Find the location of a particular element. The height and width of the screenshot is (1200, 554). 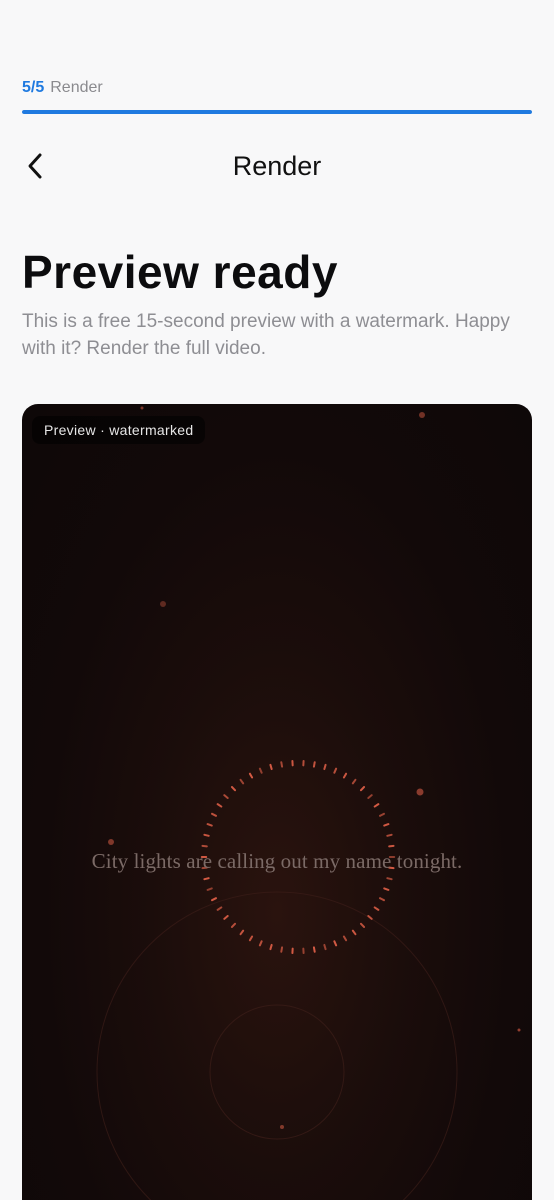

inner-ring is located at coordinates (277, 1072).